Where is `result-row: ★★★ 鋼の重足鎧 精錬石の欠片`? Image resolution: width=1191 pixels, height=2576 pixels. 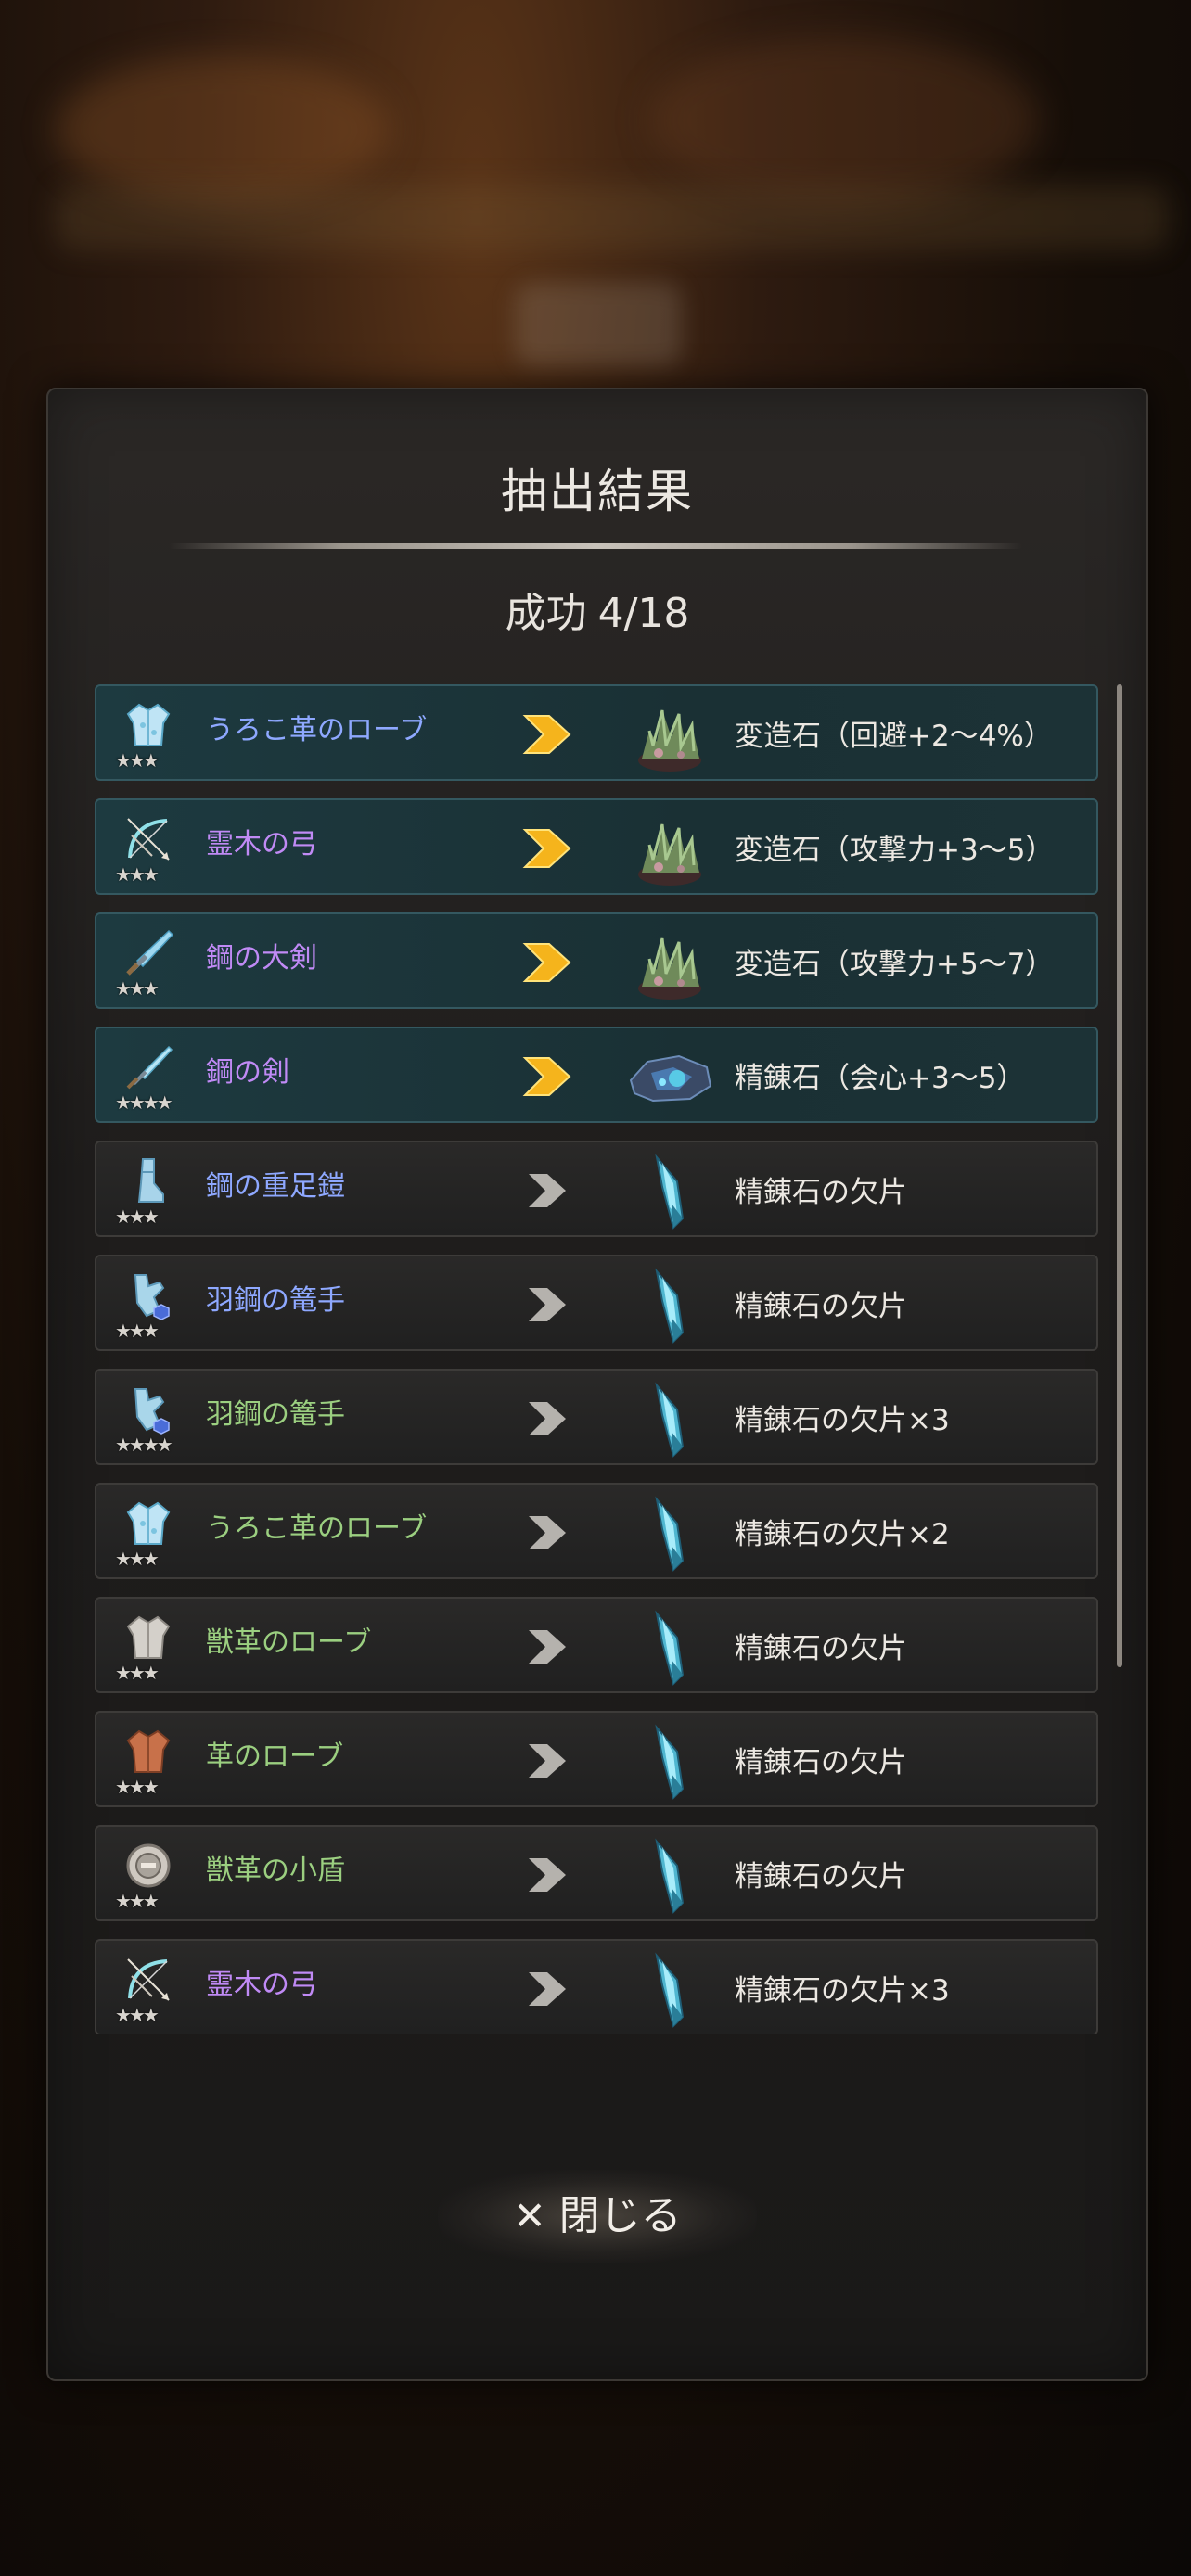 result-row: ★★★ 鋼の重足鎧 精錬石の欠片 is located at coordinates (597, 1189).